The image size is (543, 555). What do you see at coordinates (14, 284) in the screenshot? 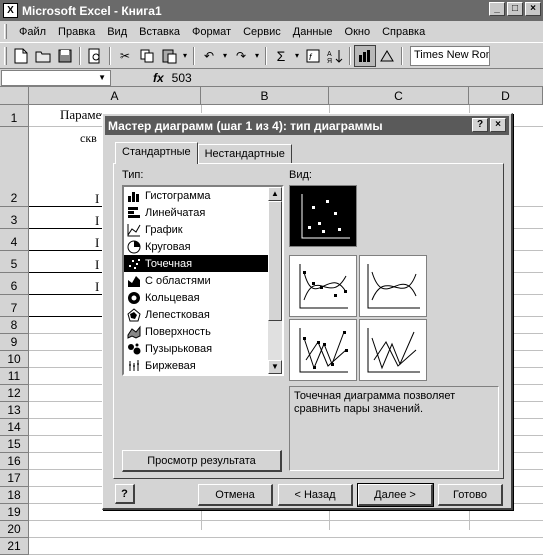
I see `row-header: 6` at bounding box center [14, 284].